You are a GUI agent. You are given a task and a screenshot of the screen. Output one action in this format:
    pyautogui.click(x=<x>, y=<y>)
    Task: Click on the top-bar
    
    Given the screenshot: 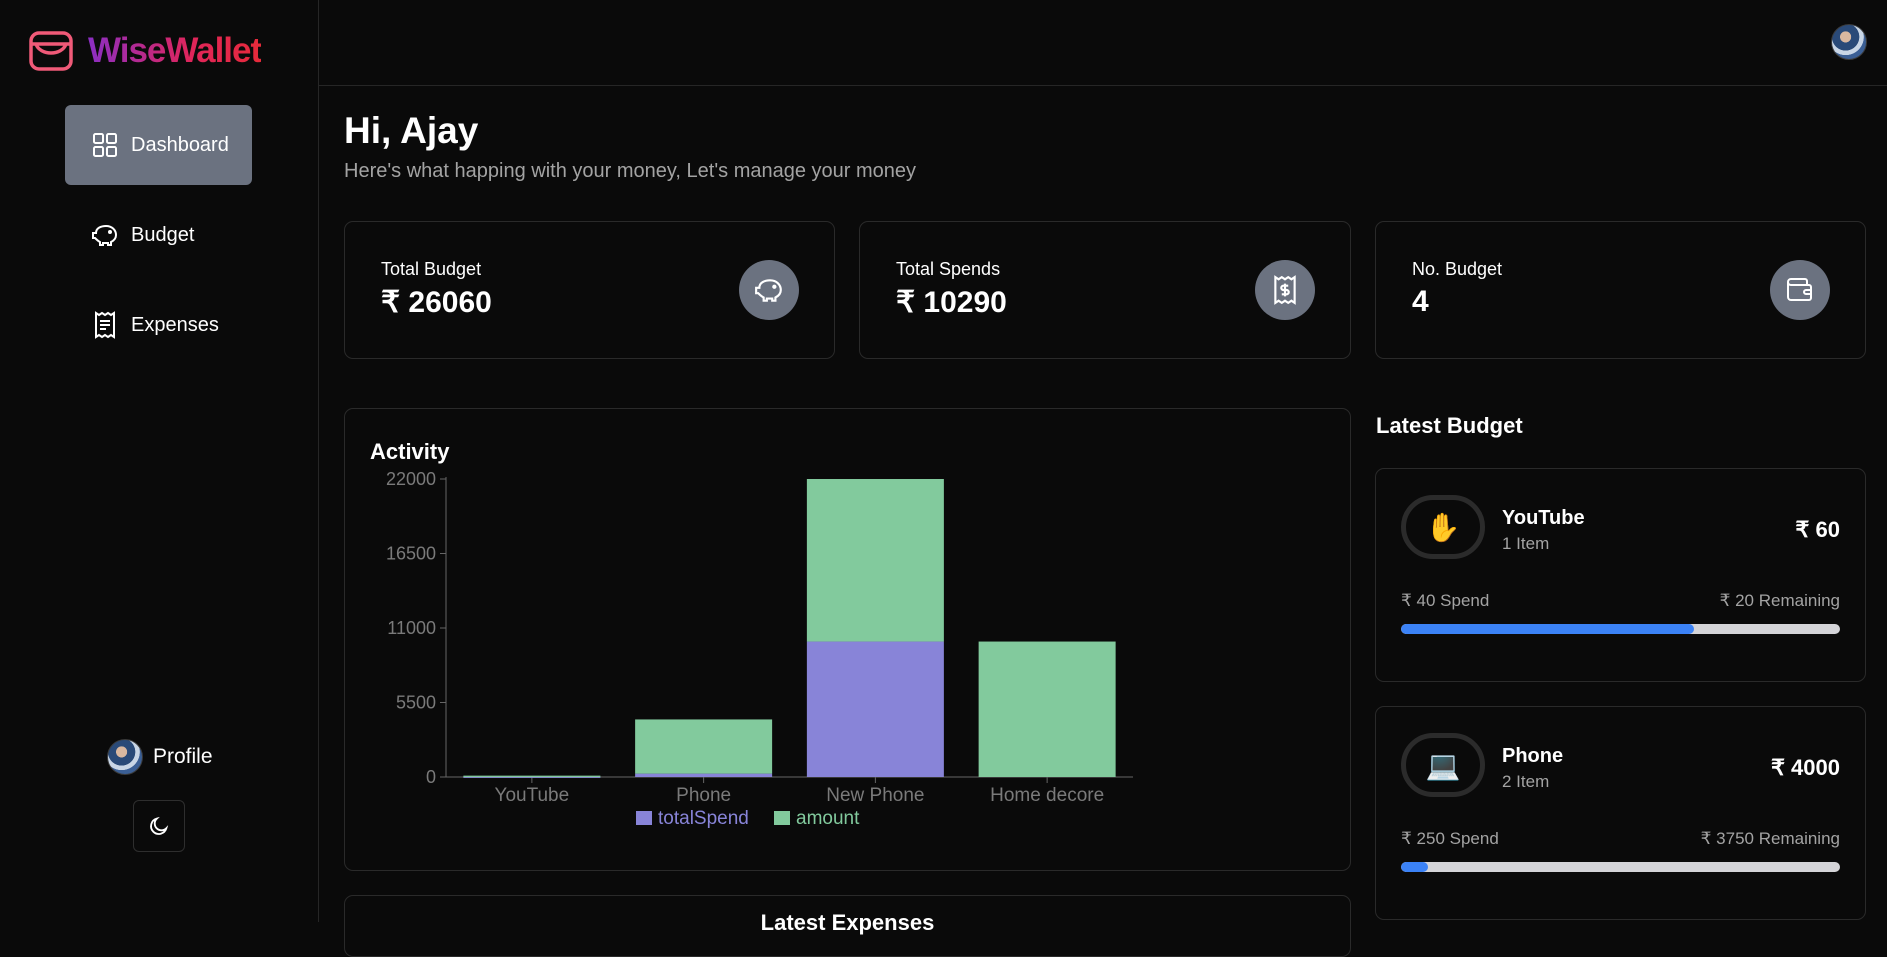 What is the action you would take?
    pyautogui.click(x=1103, y=43)
    